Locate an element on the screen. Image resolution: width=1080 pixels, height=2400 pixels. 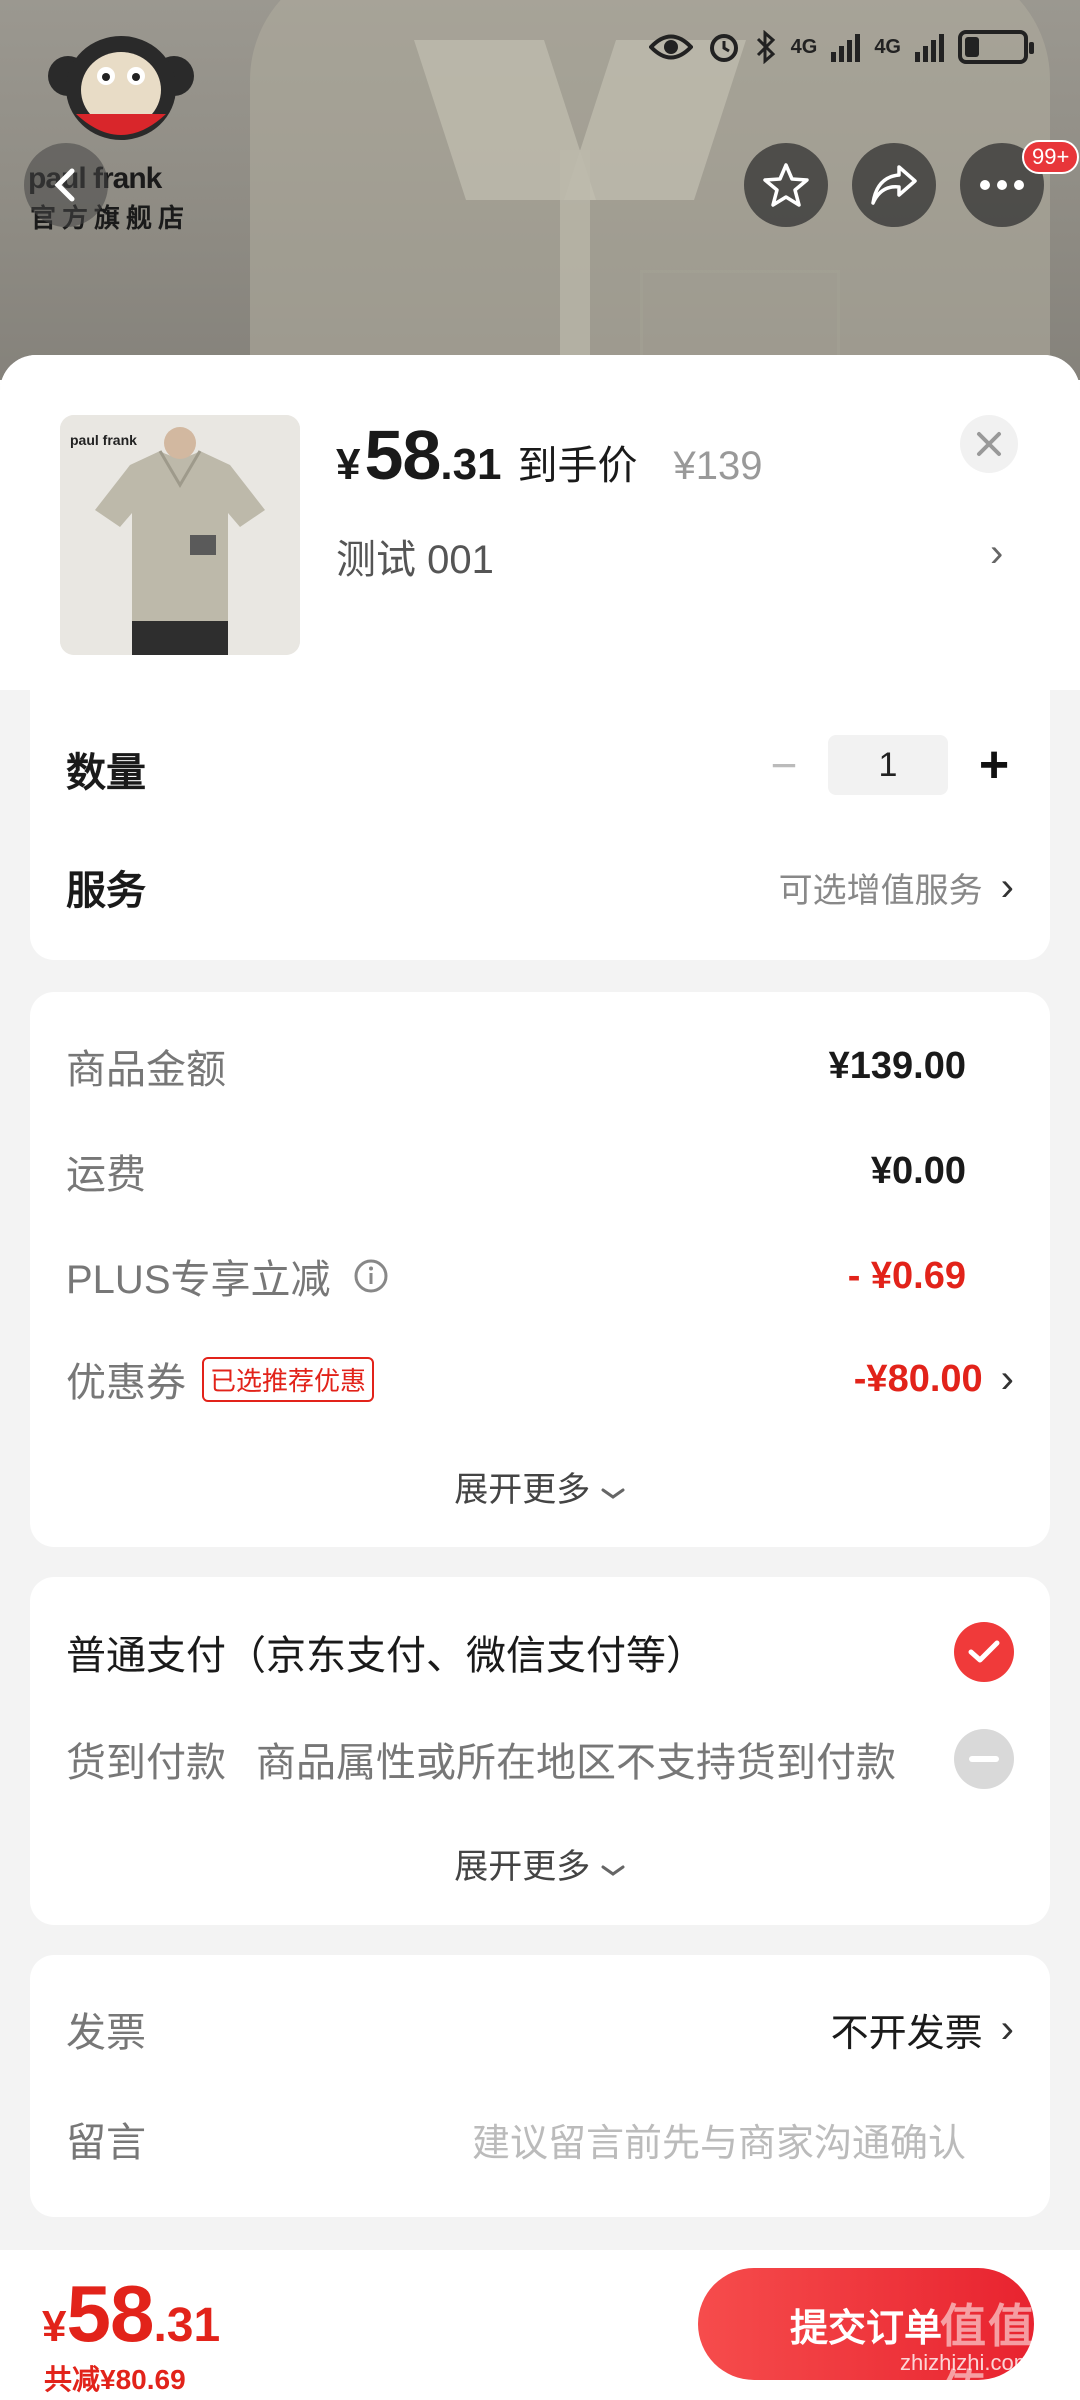
total-saved: 共减¥80.69 is located at coordinates (115, 2379).